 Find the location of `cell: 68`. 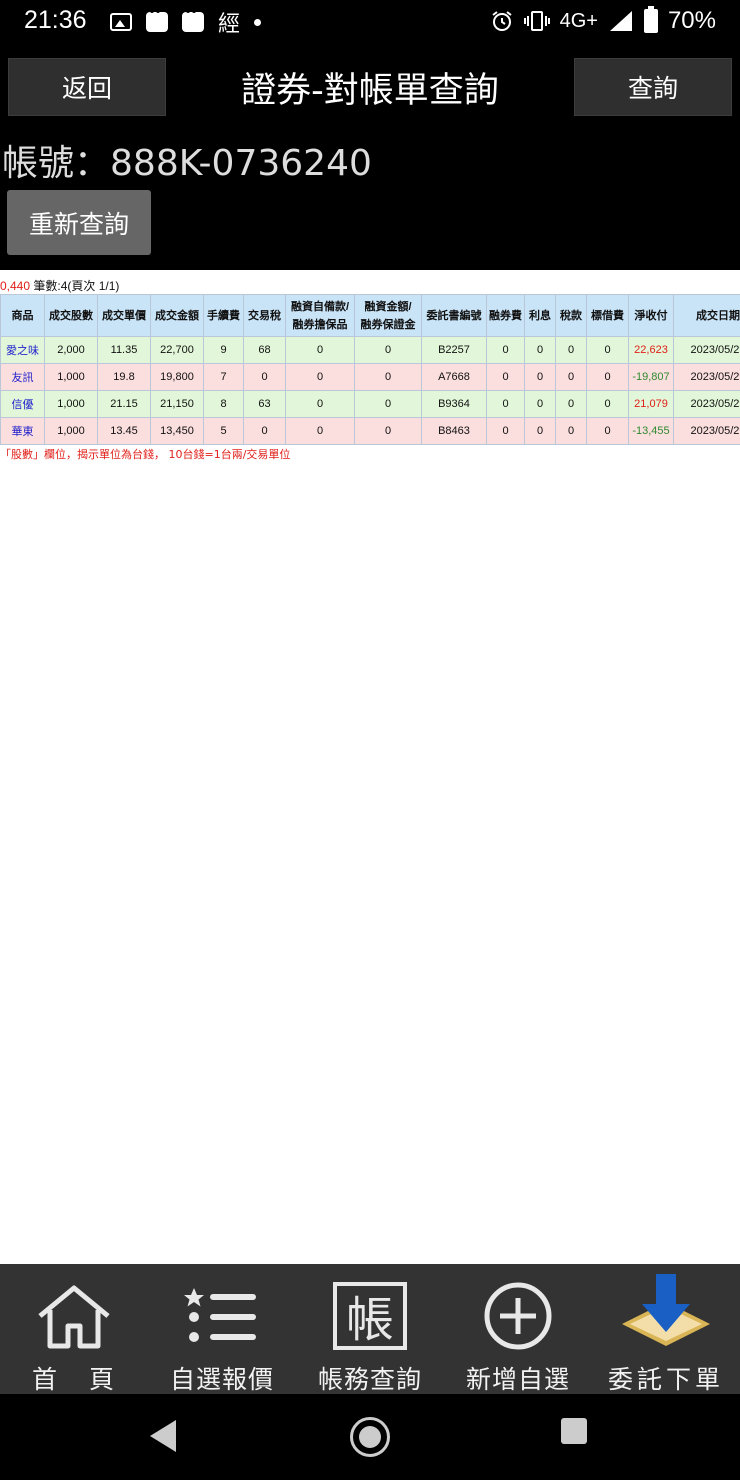

cell: 68 is located at coordinates (264, 350).